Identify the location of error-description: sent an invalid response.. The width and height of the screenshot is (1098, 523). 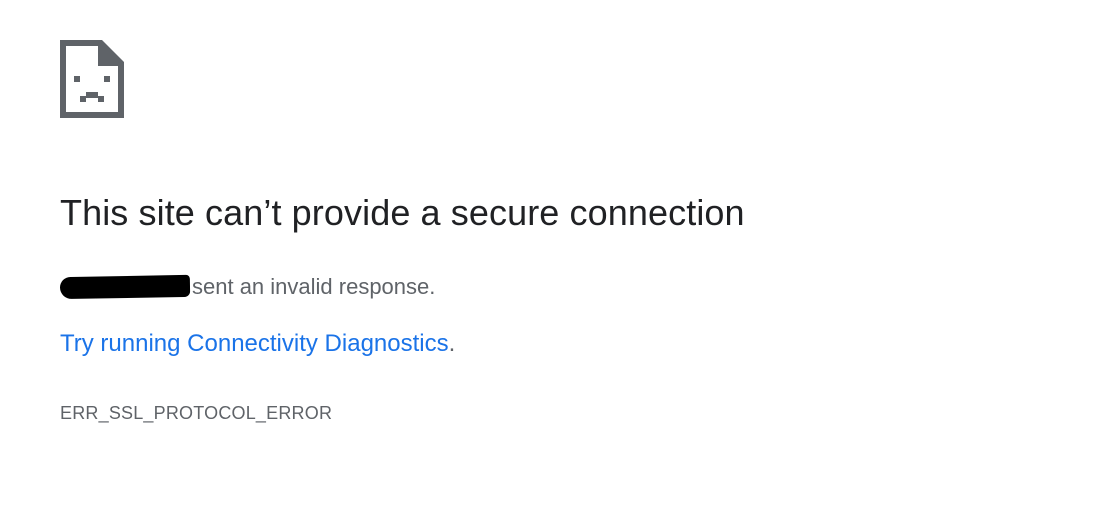
(247, 287).